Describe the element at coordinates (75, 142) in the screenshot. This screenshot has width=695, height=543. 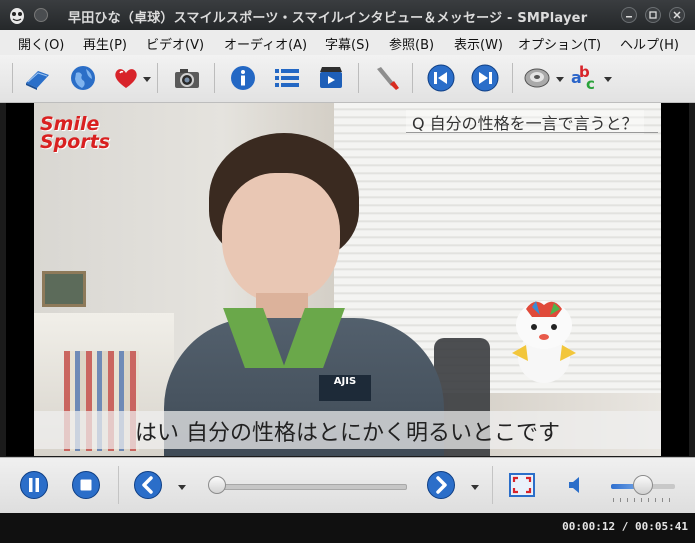
I see `logo-line-2: Sports` at that location.